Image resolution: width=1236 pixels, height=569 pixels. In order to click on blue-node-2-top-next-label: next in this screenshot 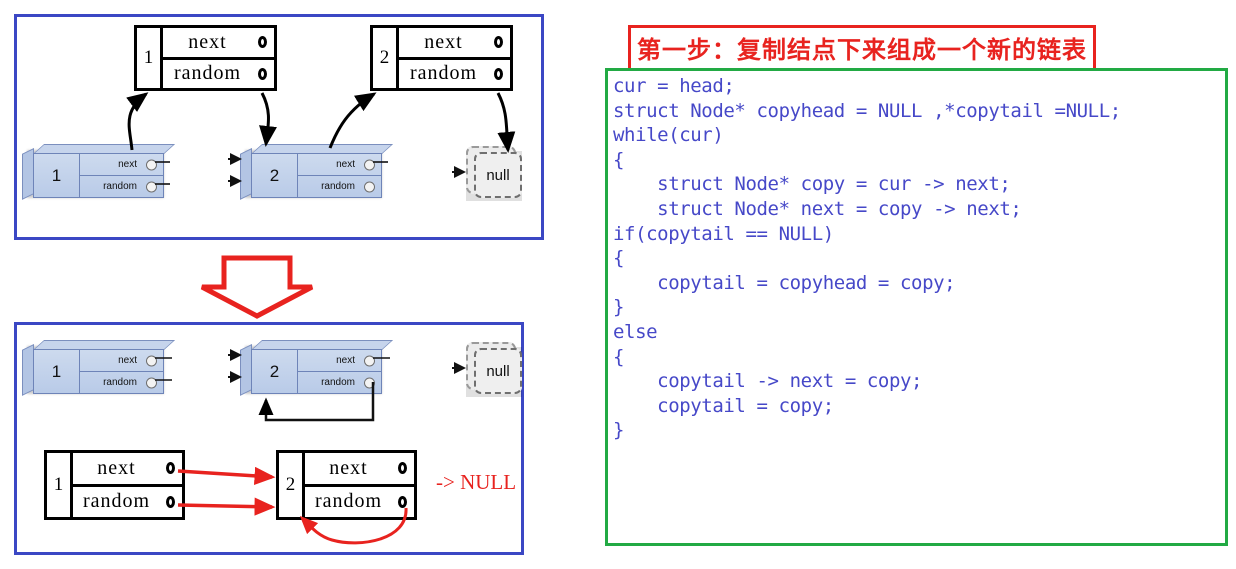, I will do `click(345, 164)`.